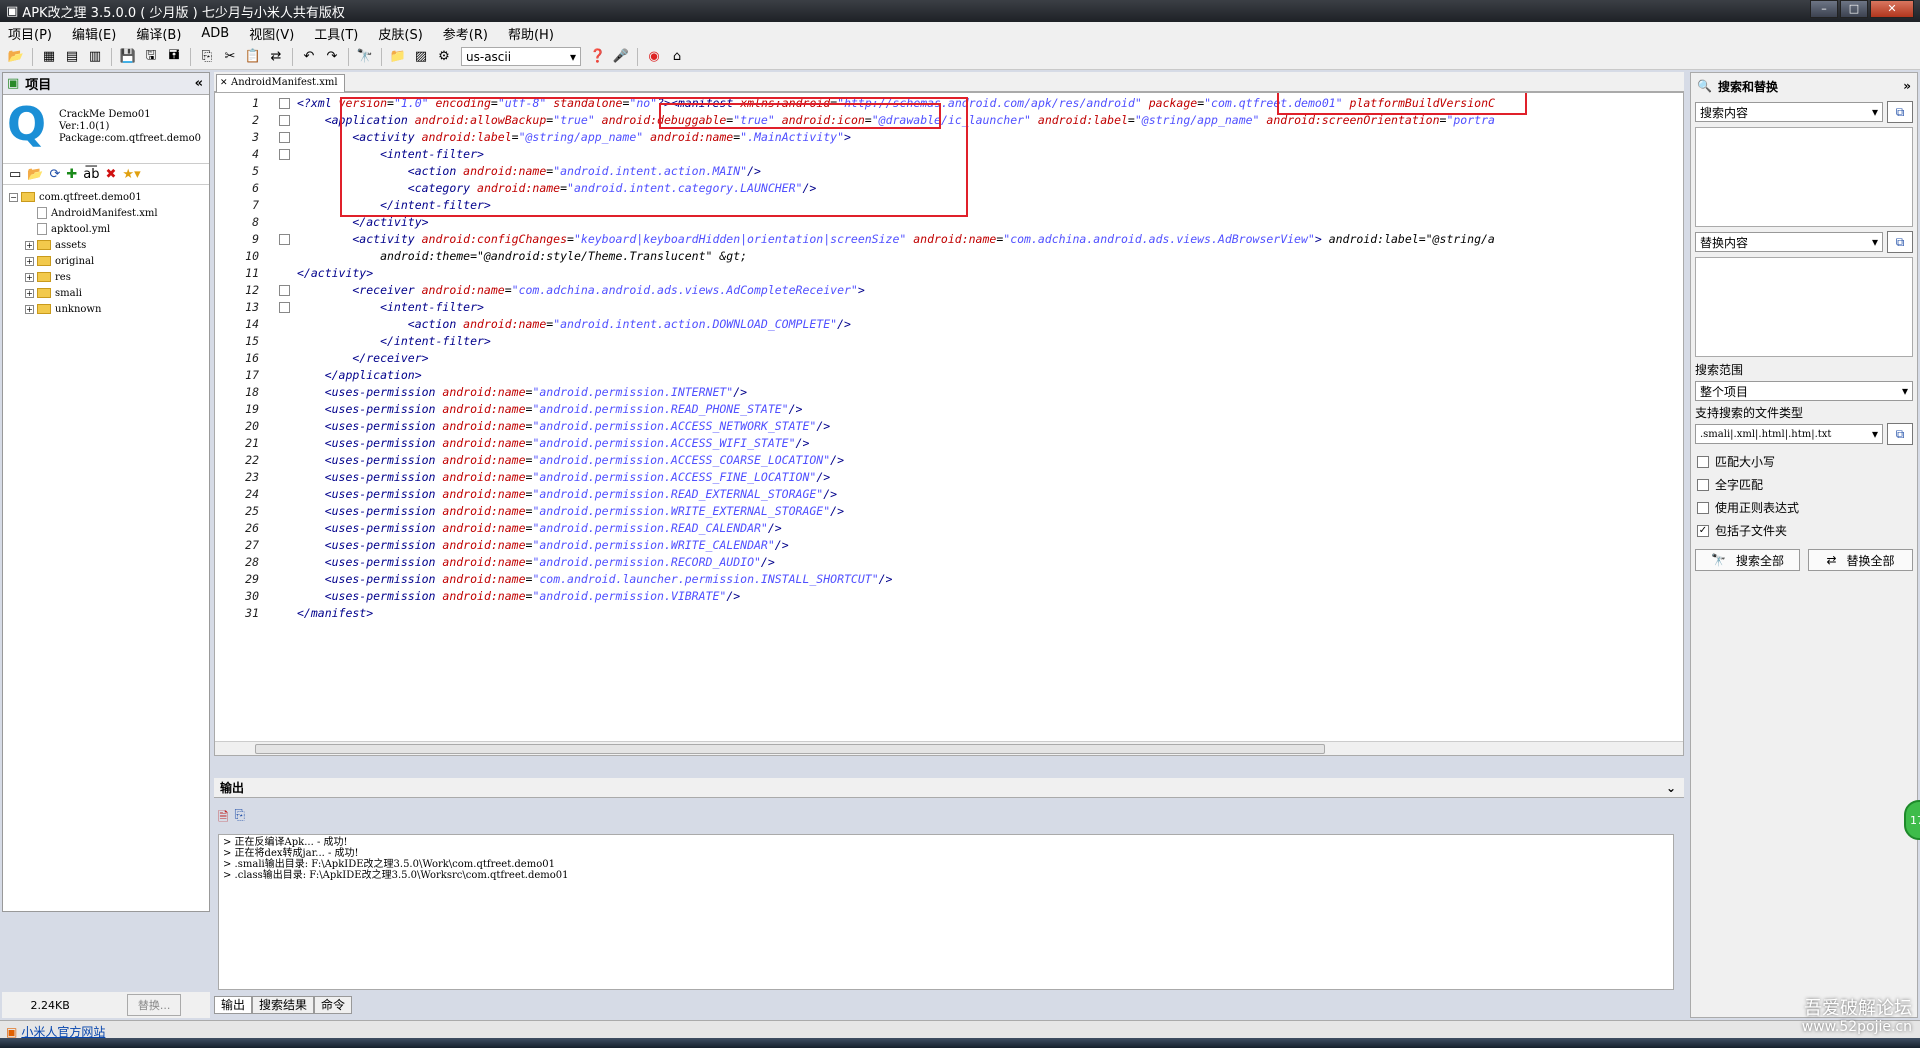 The image size is (1920, 1048). Describe the element at coordinates (1804, 177) in the screenshot. I see `search-text-area` at that location.